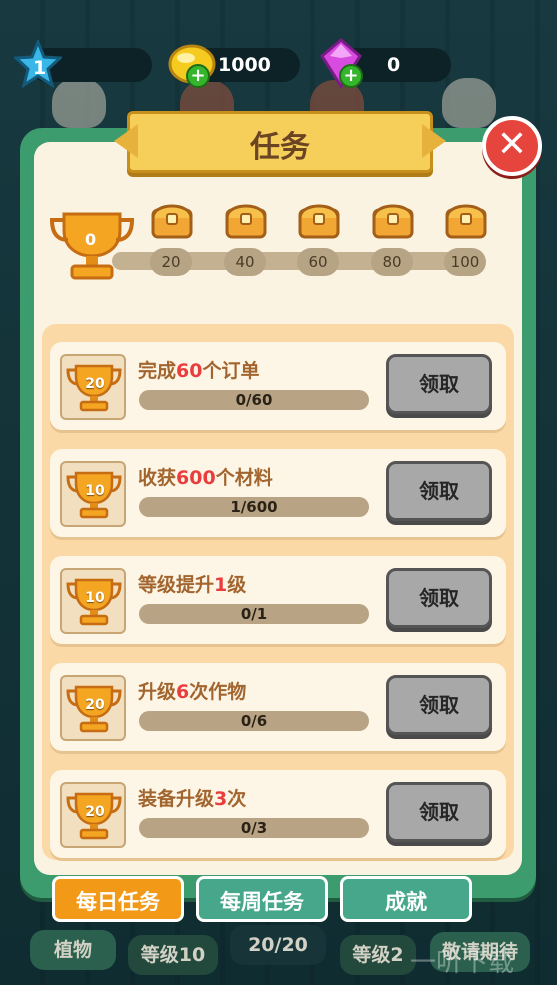 Image resolution: width=557 pixels, height=985 pixels. I want to click on close-button: ✕, so click(512, 146).